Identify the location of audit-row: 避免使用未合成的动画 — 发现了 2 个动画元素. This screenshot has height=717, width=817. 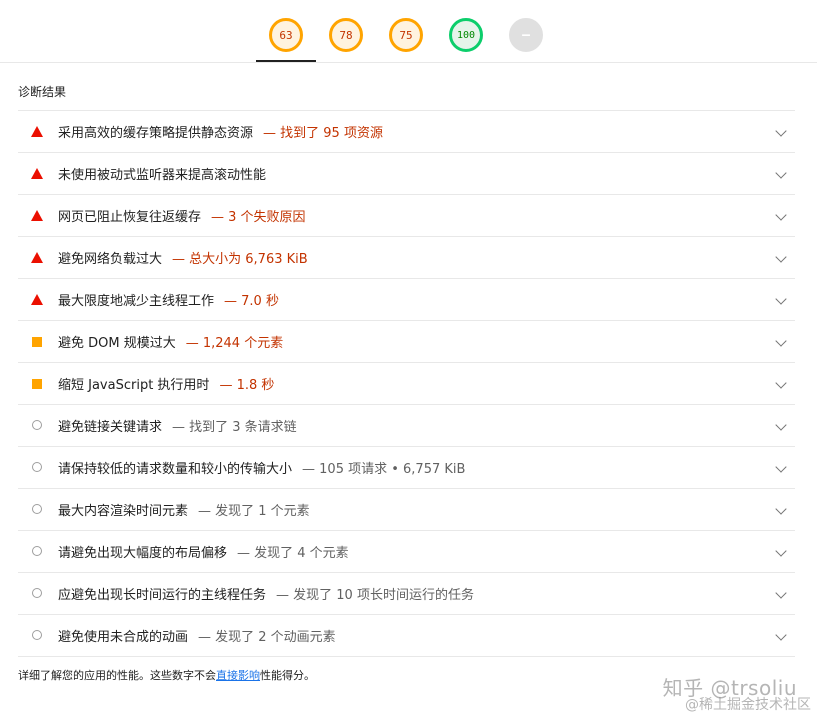
(406, 636).